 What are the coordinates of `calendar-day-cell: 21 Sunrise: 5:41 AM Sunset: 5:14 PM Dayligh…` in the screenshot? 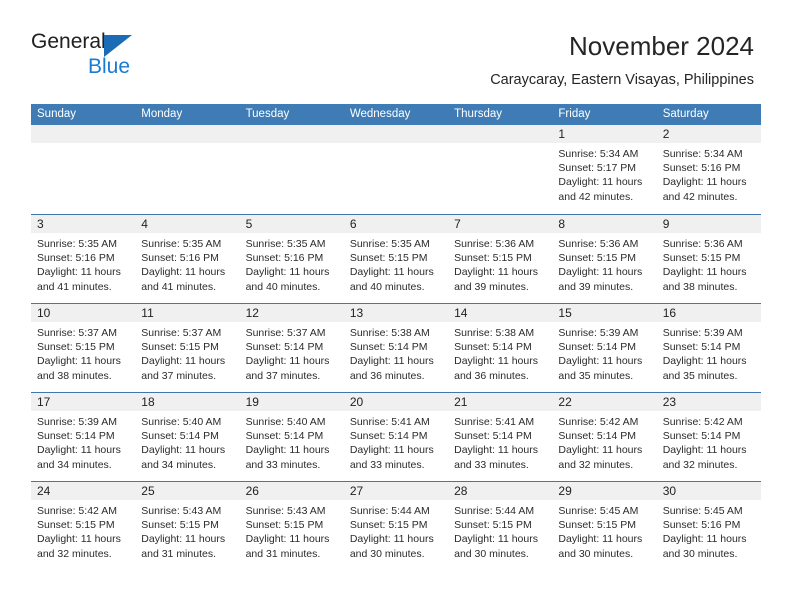 It's located at (500, 437).